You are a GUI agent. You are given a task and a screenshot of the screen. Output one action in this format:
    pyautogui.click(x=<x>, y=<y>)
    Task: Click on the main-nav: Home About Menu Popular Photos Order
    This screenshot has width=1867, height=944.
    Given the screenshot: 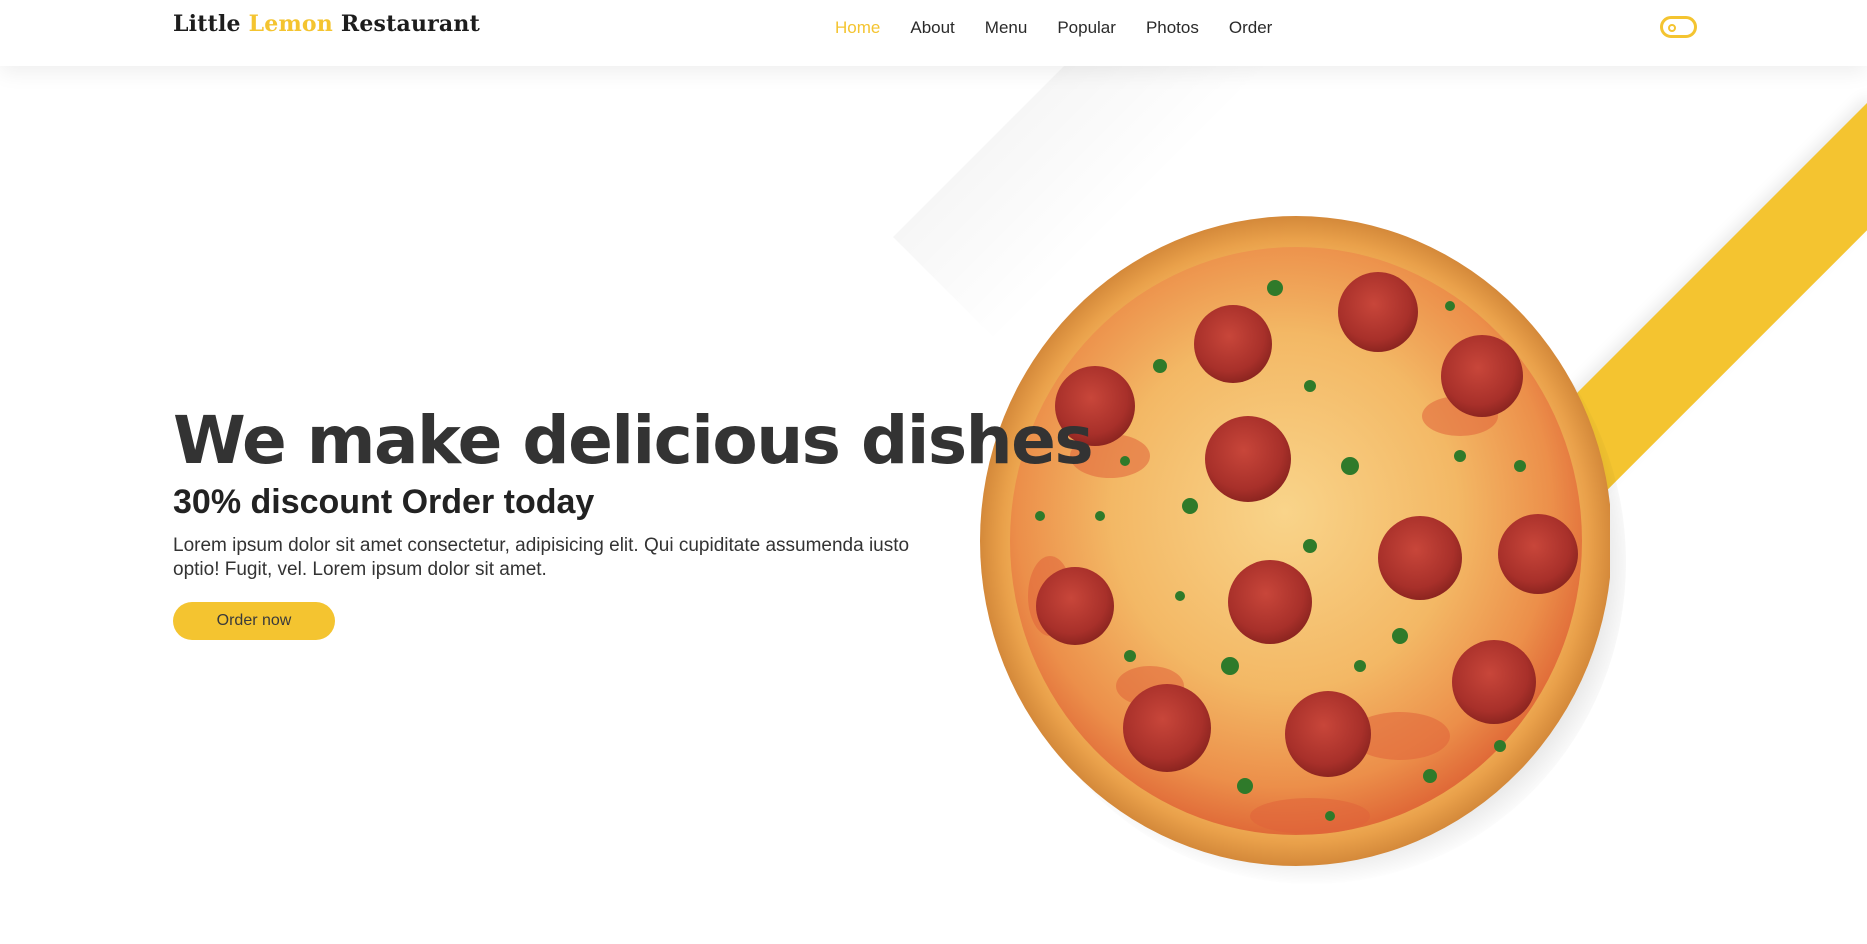 What is the action you would take?
    pyautogui.click(x=1068, y=28)
    